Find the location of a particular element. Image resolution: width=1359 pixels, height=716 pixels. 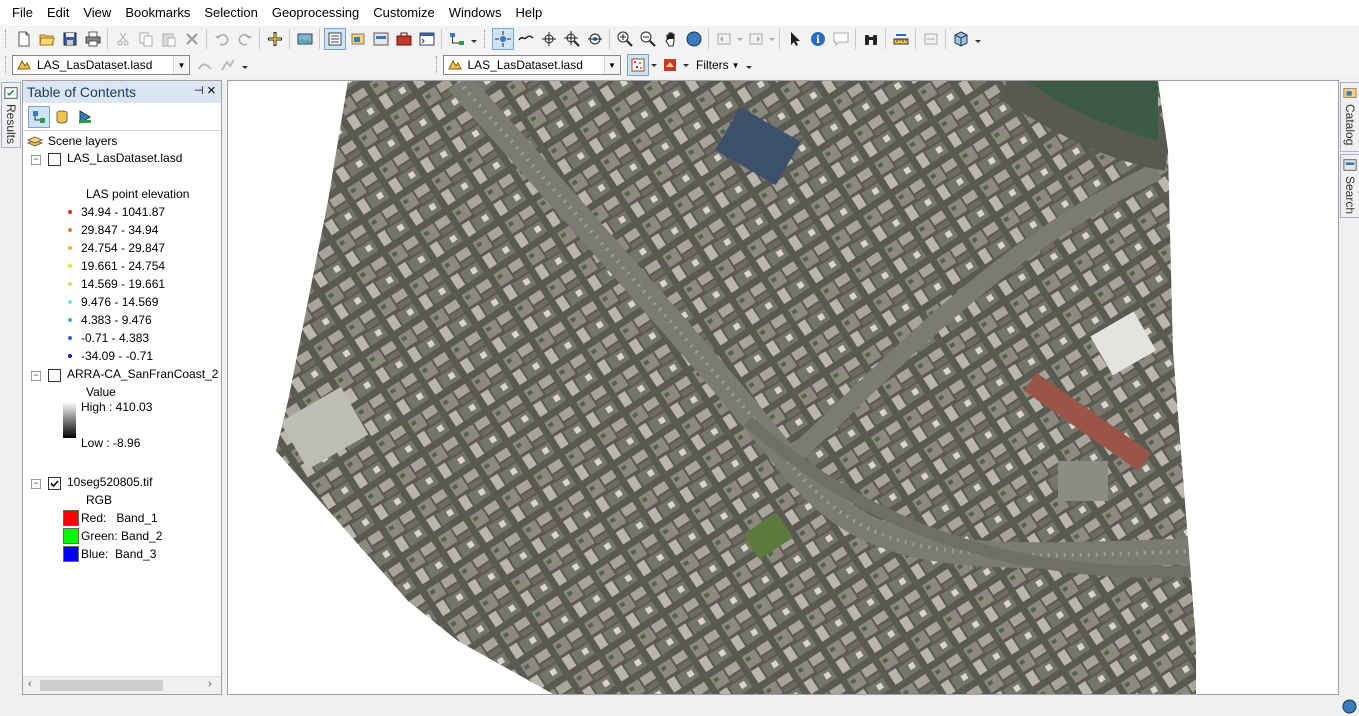

menu-windows: Windows is located at coordinates (475, 13).